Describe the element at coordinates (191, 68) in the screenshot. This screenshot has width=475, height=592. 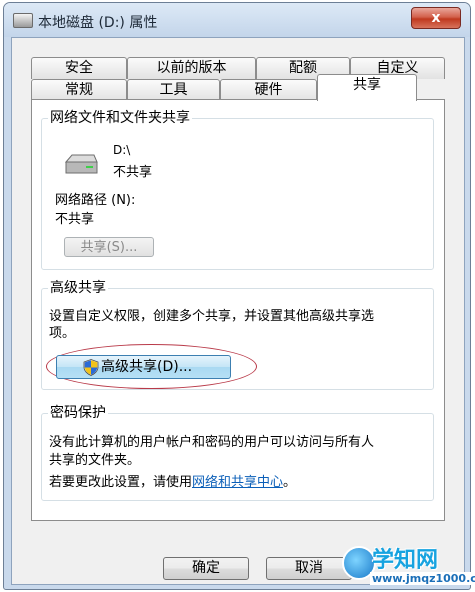
I see `tab-previous-versions: 以前的版本` at that location.